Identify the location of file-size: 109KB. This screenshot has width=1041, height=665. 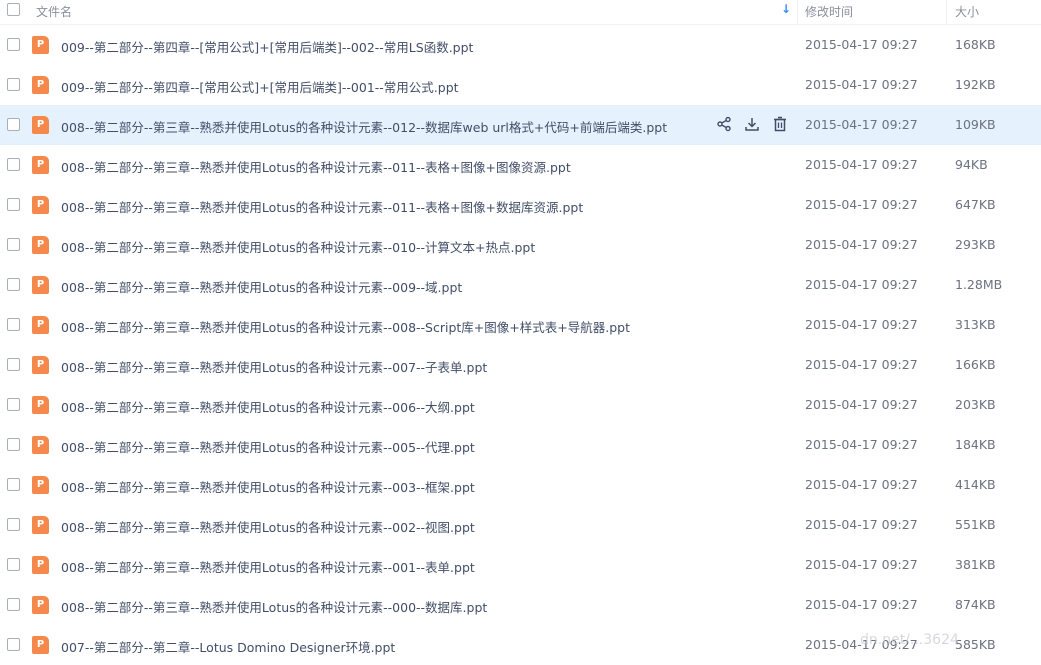
(975, 124).